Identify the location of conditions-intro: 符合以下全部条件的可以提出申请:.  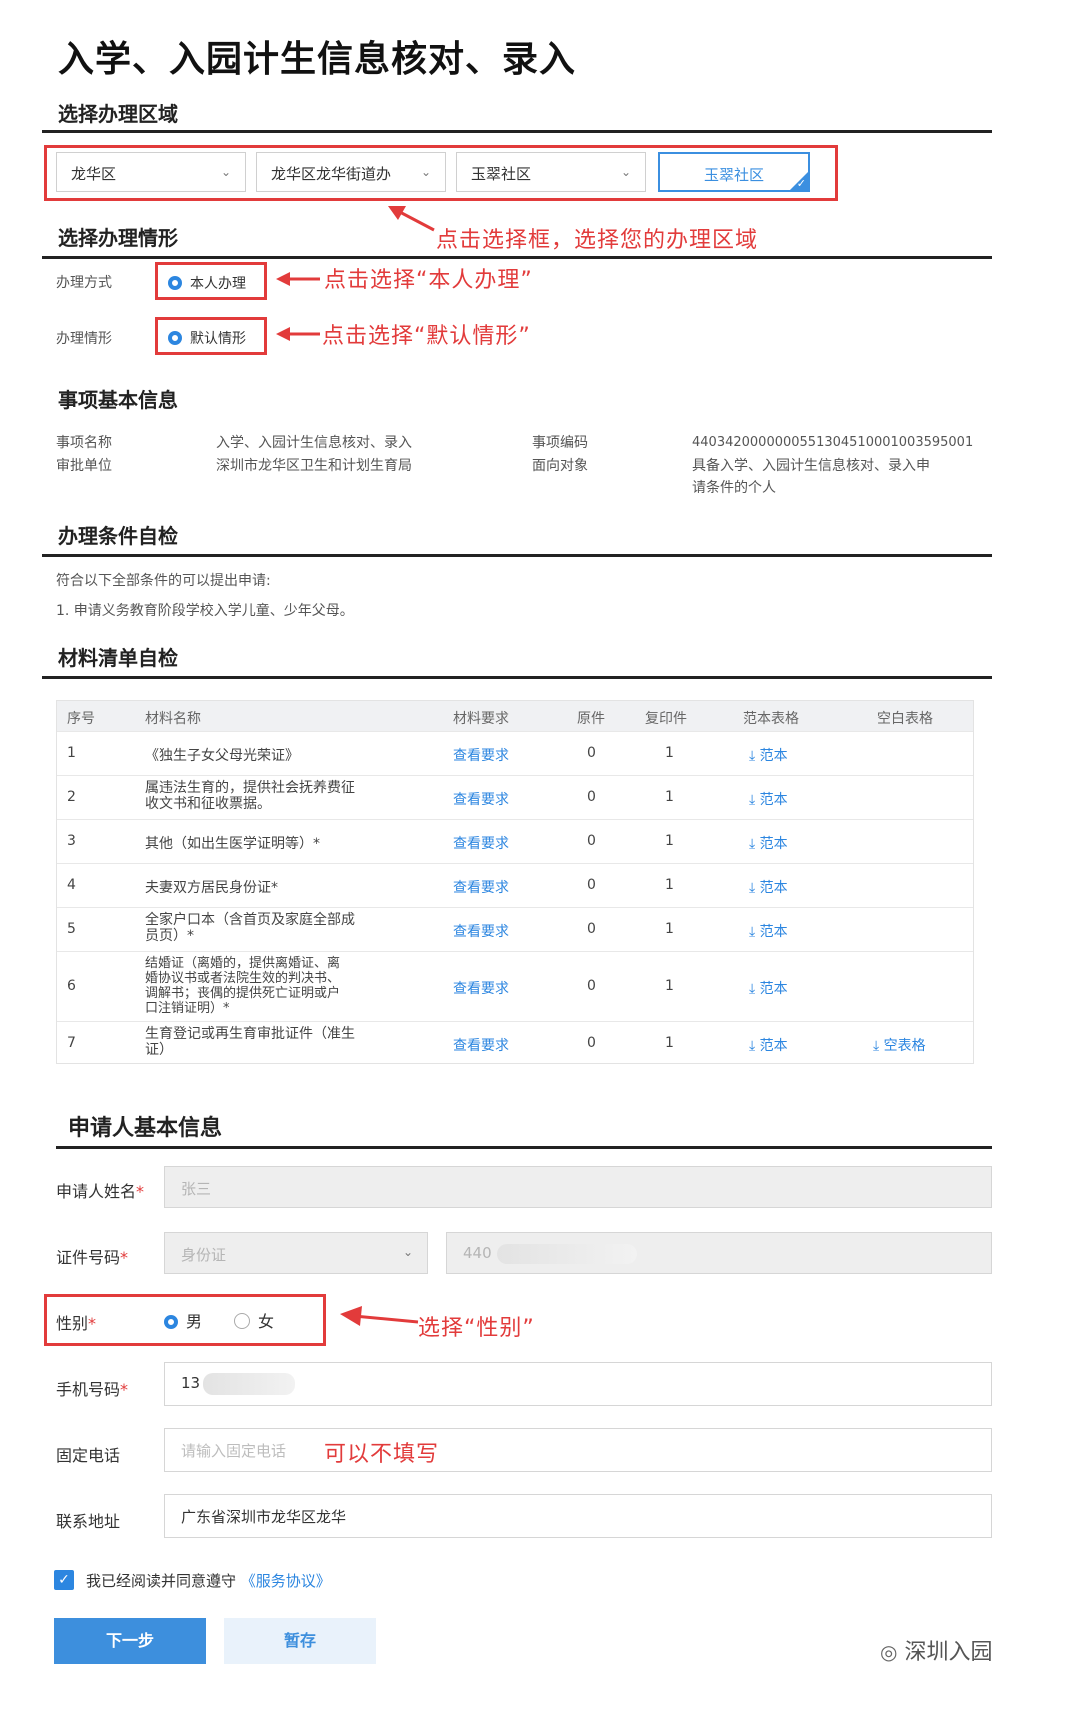
(163, 581).